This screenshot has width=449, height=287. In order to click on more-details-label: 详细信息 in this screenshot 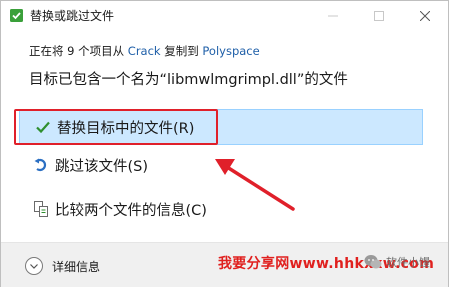, I will do `click(76, 266)`.